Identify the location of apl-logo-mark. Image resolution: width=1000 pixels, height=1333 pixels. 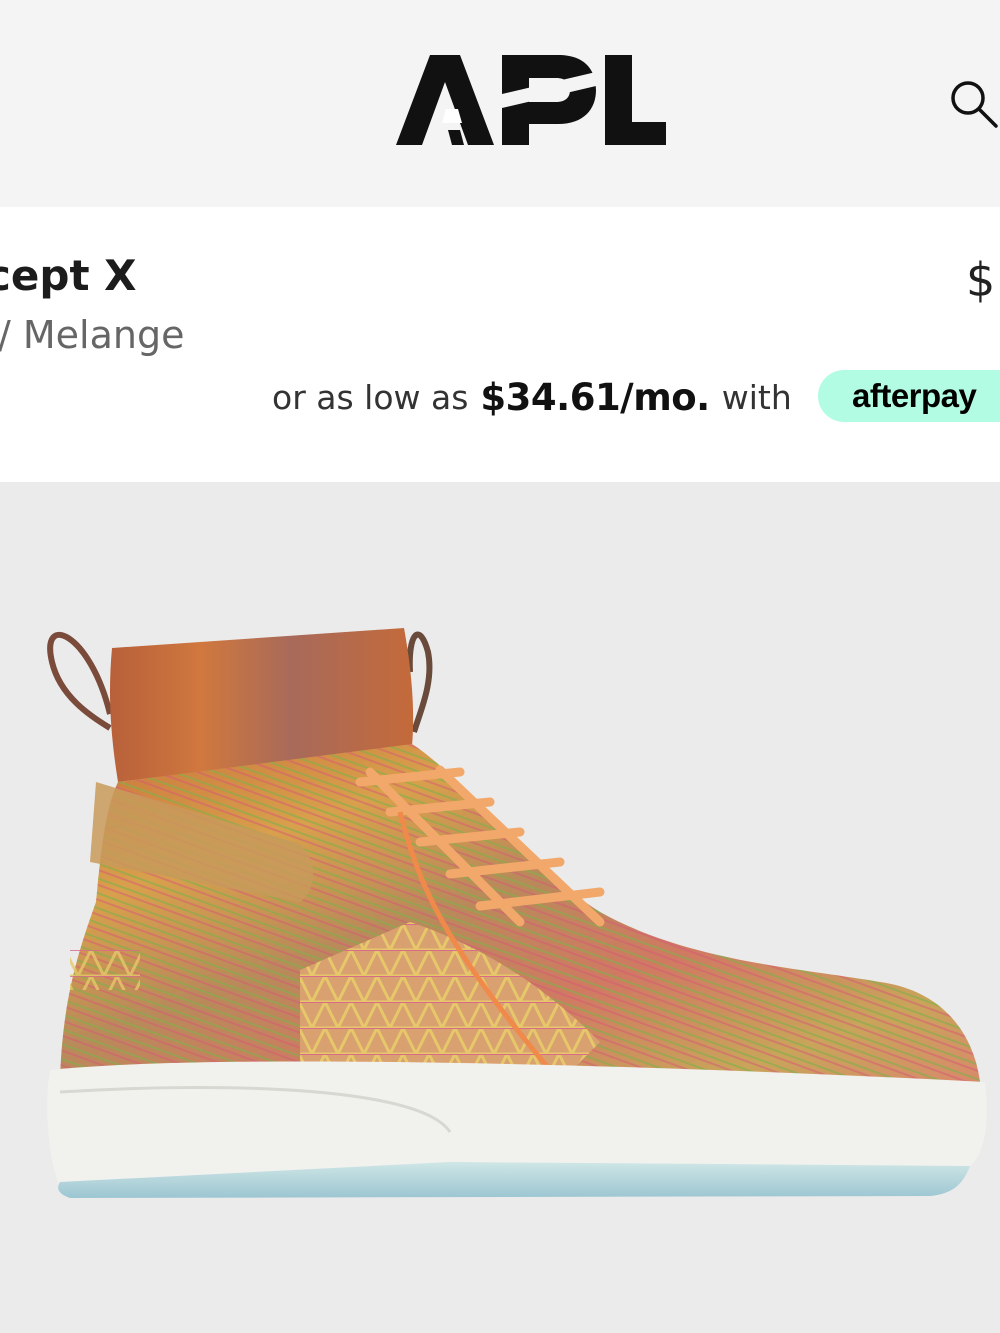
(531, 100).